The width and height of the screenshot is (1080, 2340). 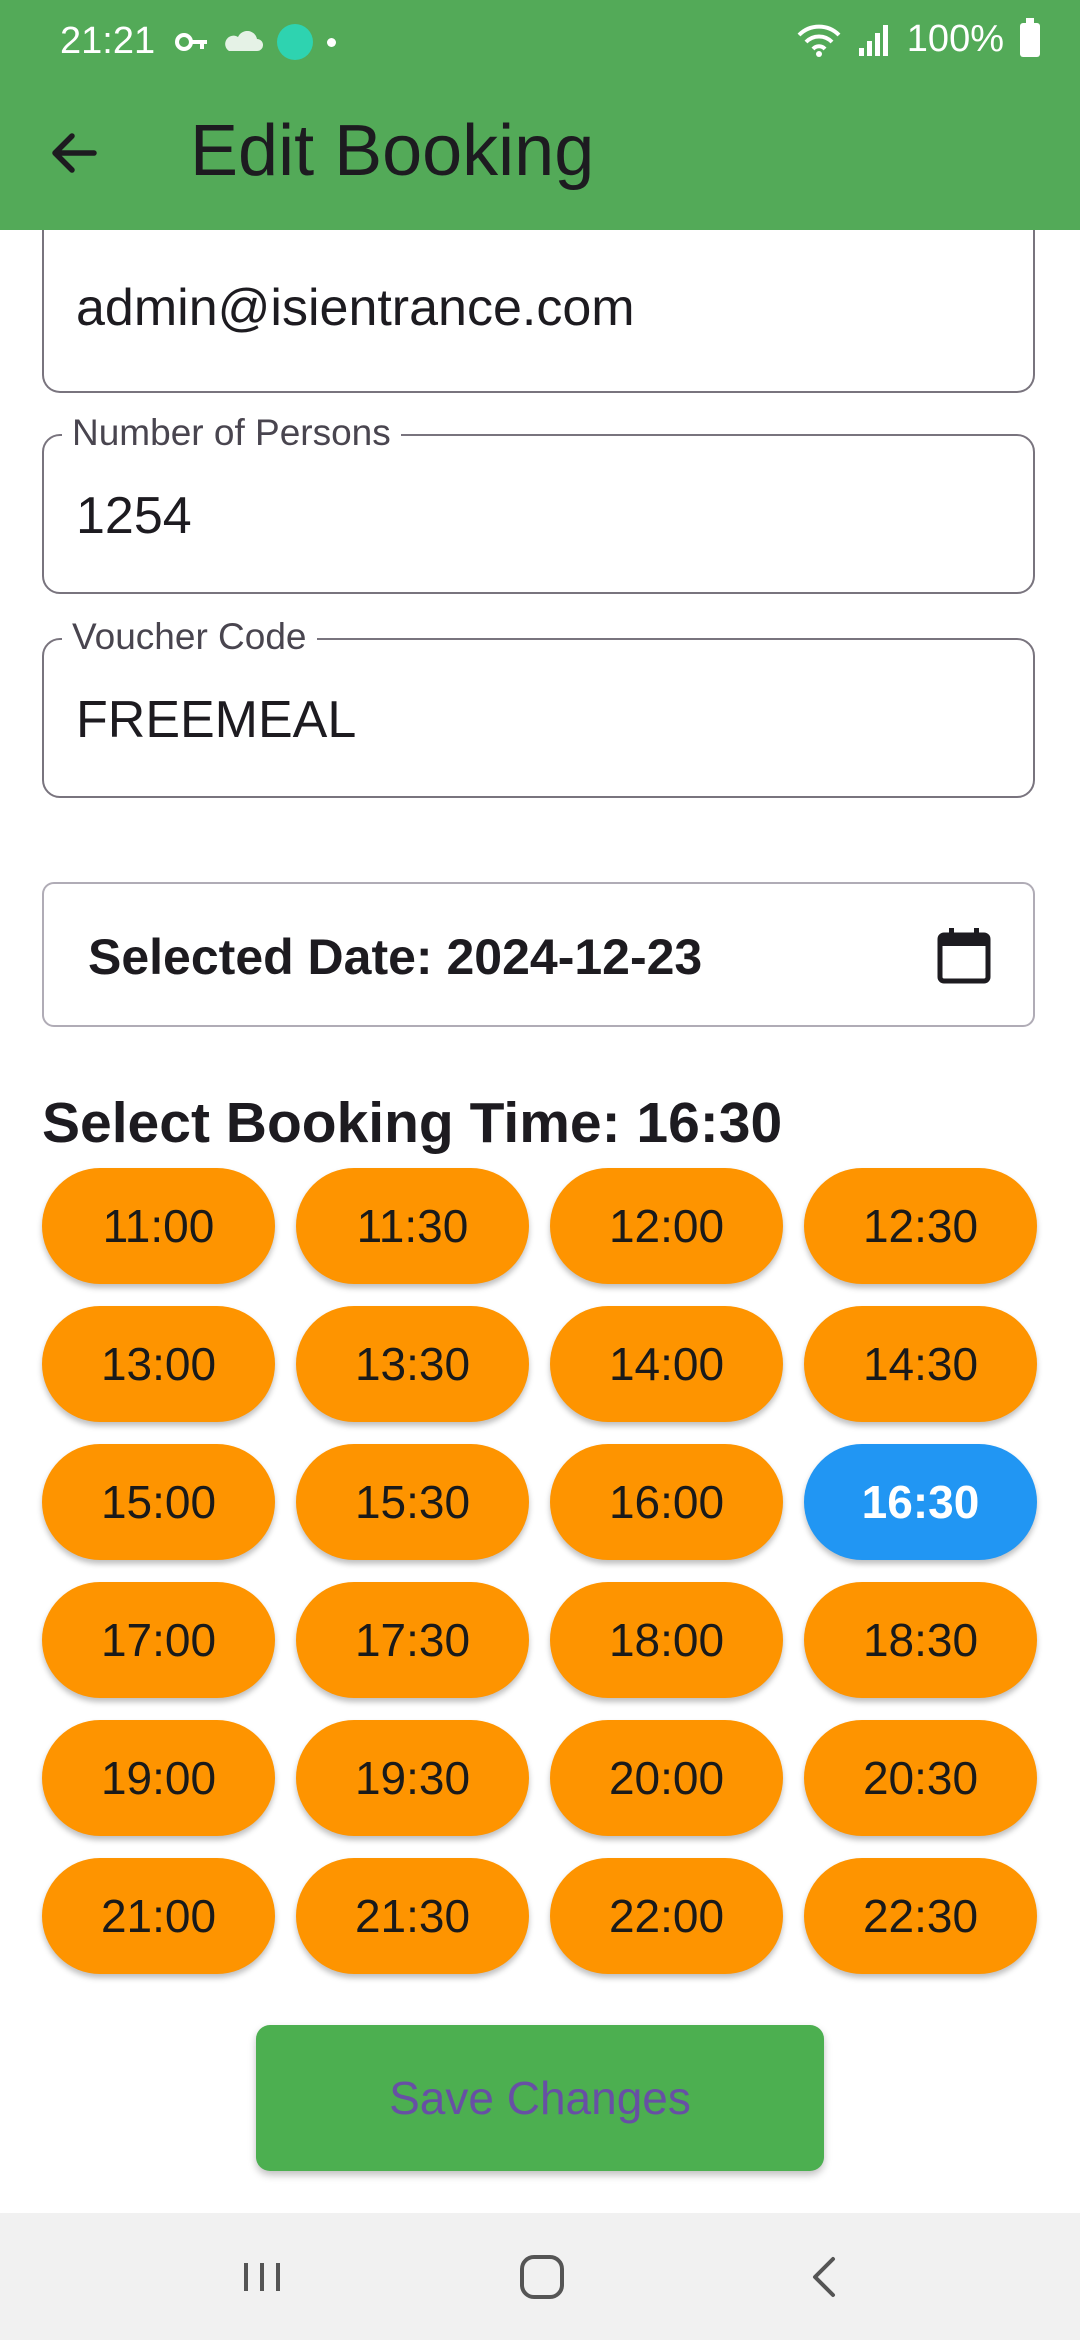 I want to click on persons-value: 1254, so click(x=134, y=516).